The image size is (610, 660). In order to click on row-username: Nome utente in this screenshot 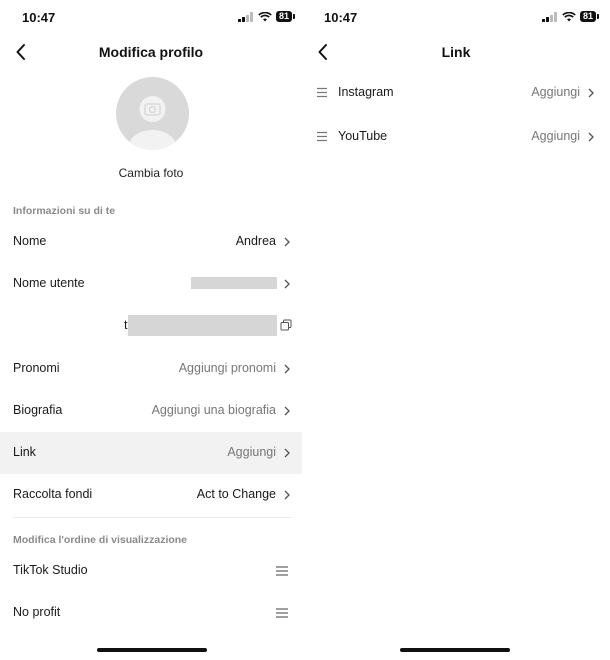, I will do `click(151, 284)`.